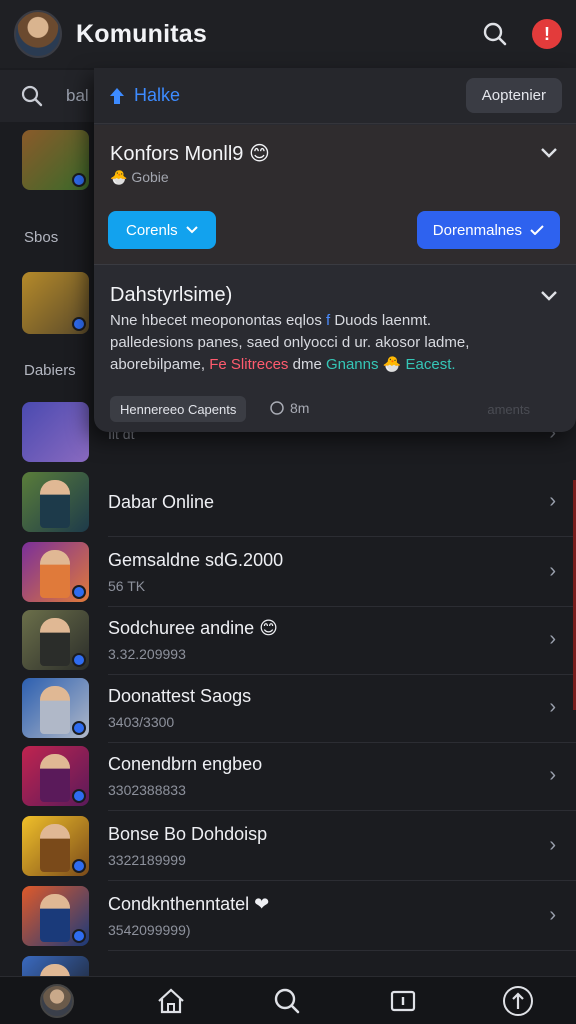 This screenshot has height=1024, width=576. Describe the element at coordinates (141, 722) in the screenshot. I see `list-item-subtitle: 3403/3300` at that location.